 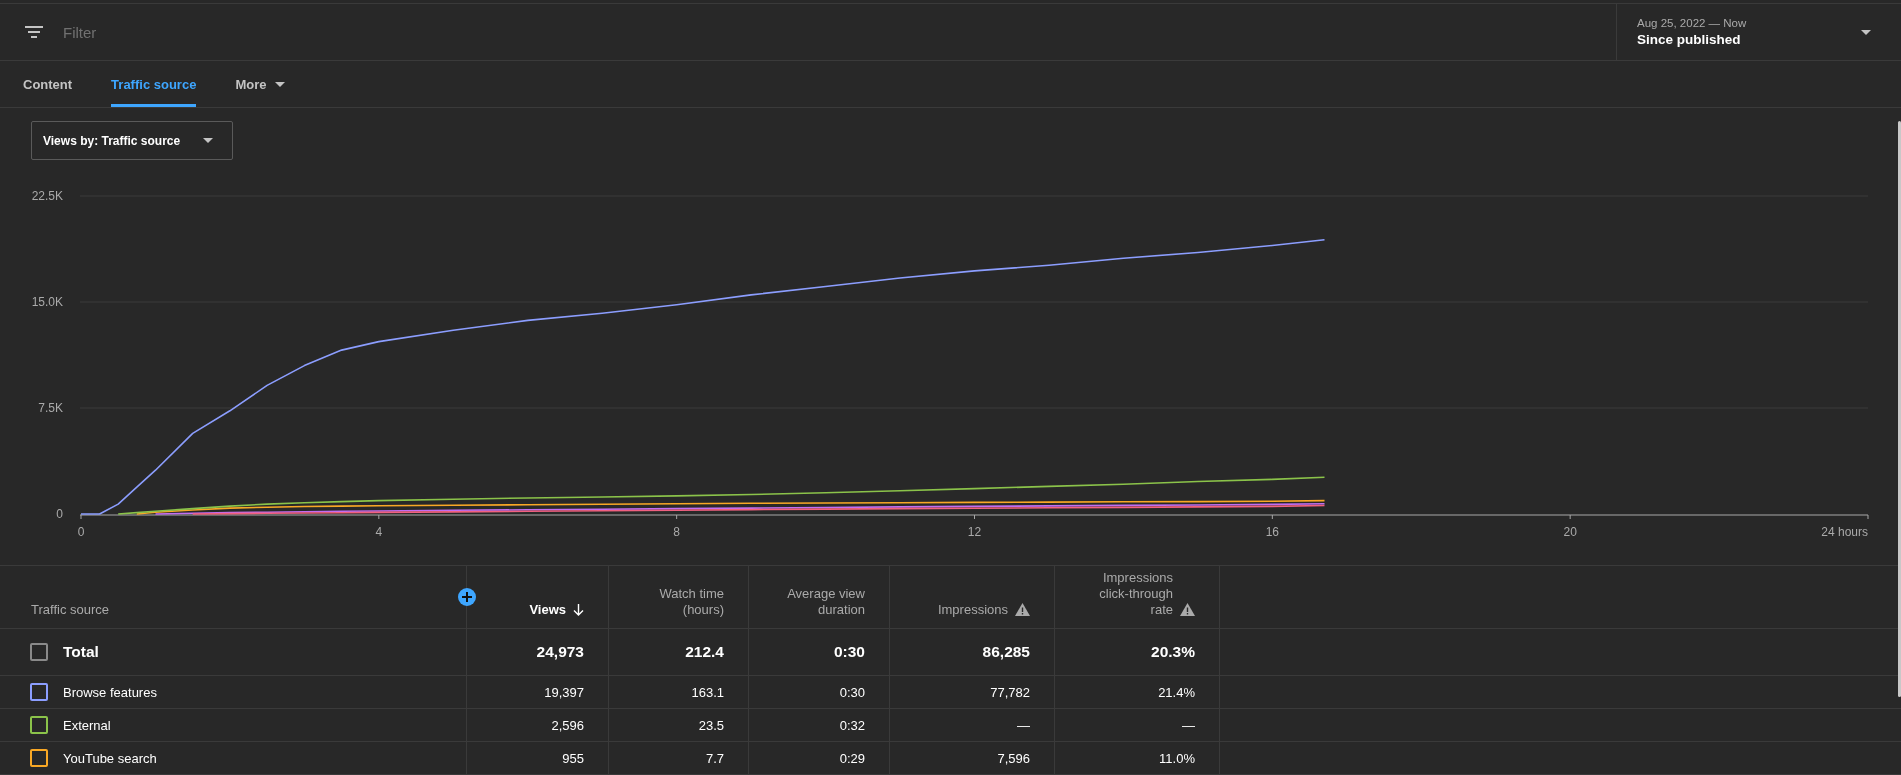 I want to click on table-cell: 11.0%, so click(x=1177, y=758).